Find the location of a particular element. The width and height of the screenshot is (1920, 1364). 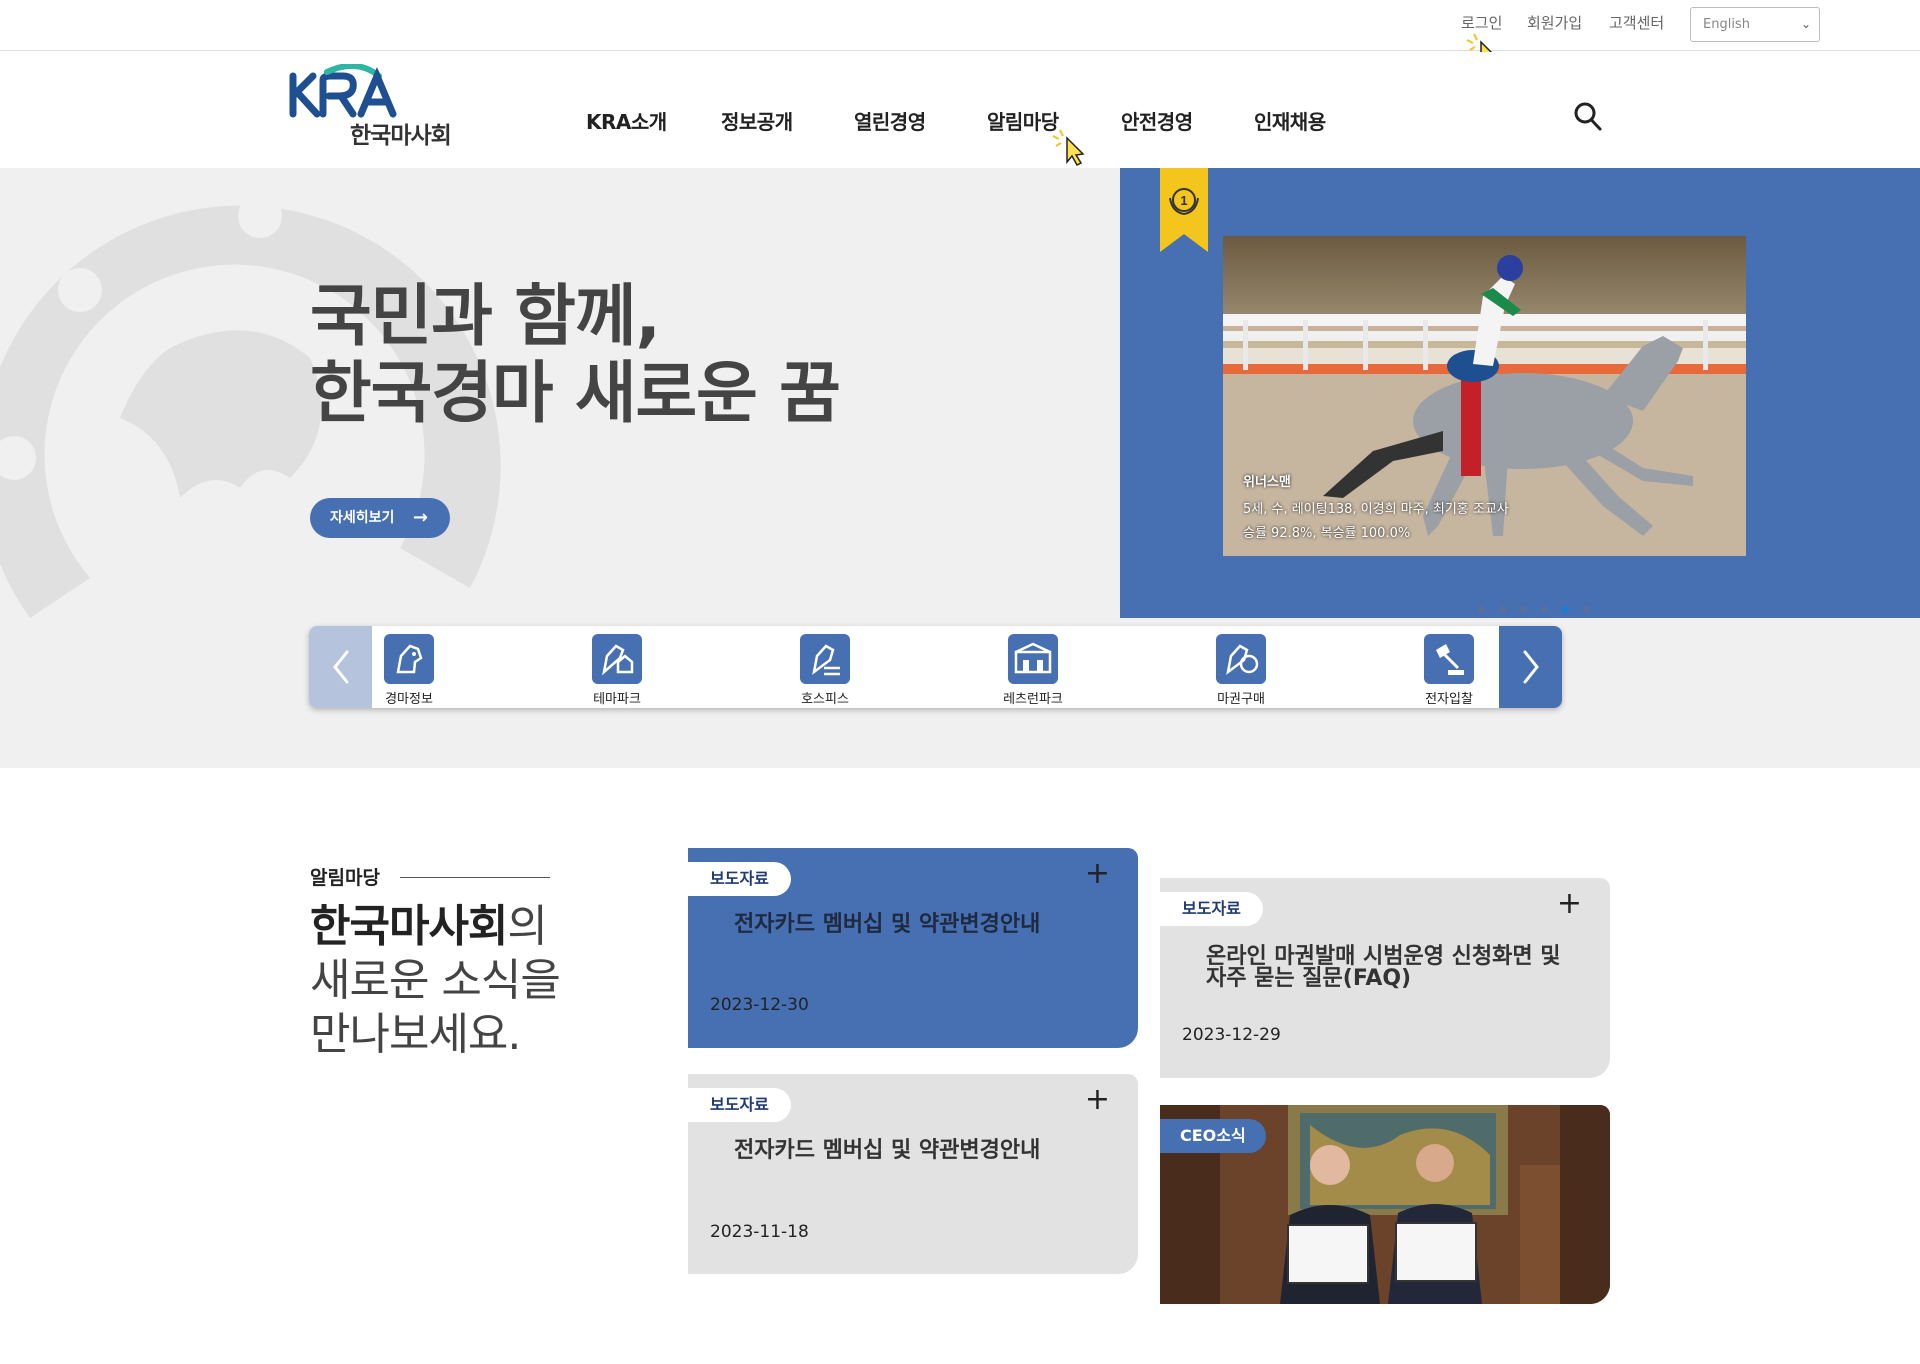

header: 한국마사회 KRA소개 정보공개 열린경영 알림마당 안전경영 인재채용 is located at coordinates (960, 109).